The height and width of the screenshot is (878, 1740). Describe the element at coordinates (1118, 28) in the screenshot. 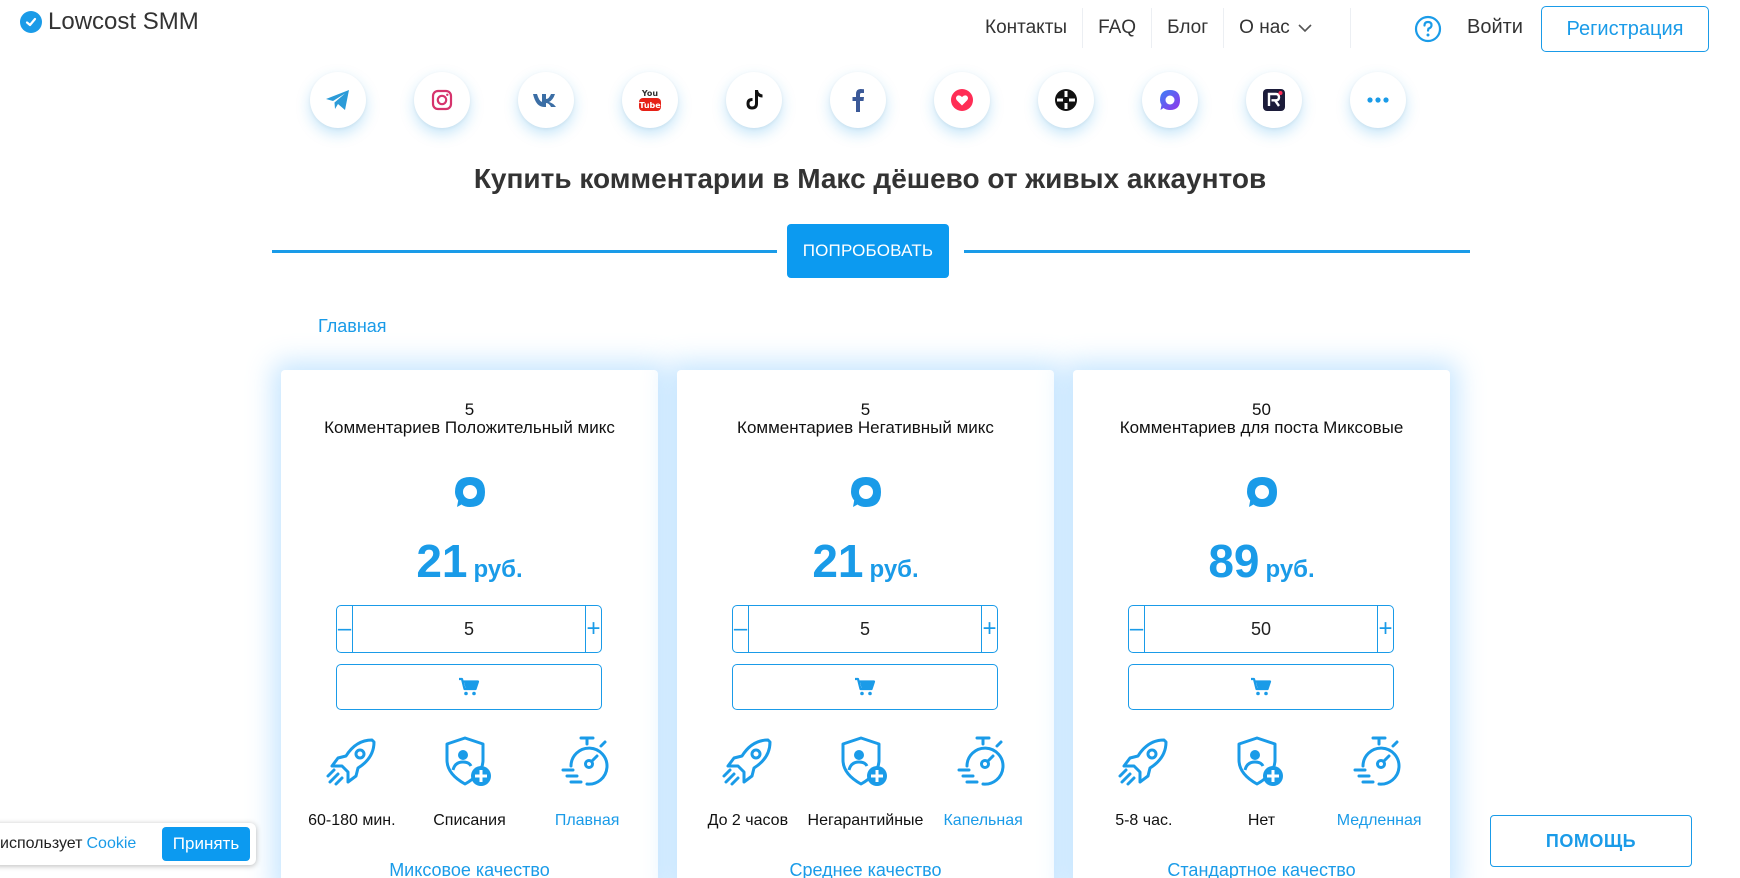

I see `nav-faq: FAQ` at that location.